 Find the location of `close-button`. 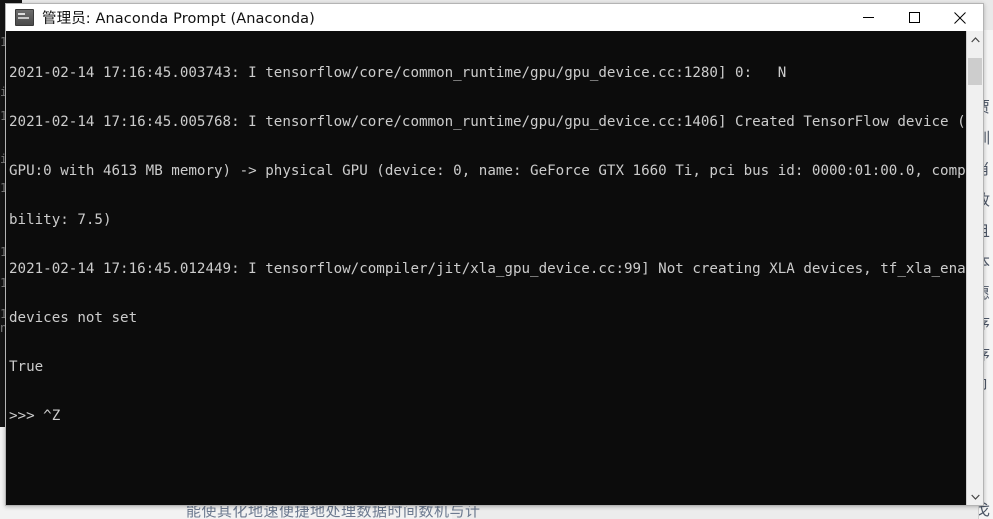

close-button is located at coordinates (960, 17).